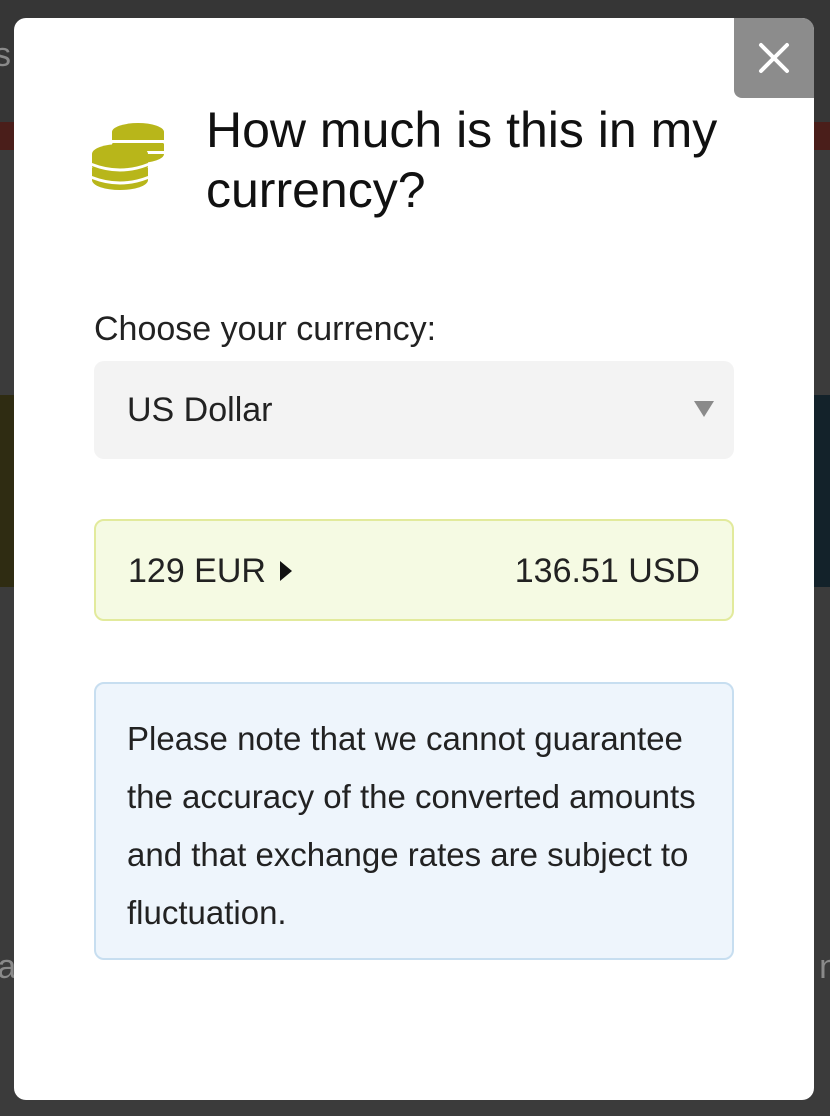 The width and height of the screenshot is (830, 1116). I want to click on conversion-result: 129 EUR 136.51 USD, so click(414, 570).